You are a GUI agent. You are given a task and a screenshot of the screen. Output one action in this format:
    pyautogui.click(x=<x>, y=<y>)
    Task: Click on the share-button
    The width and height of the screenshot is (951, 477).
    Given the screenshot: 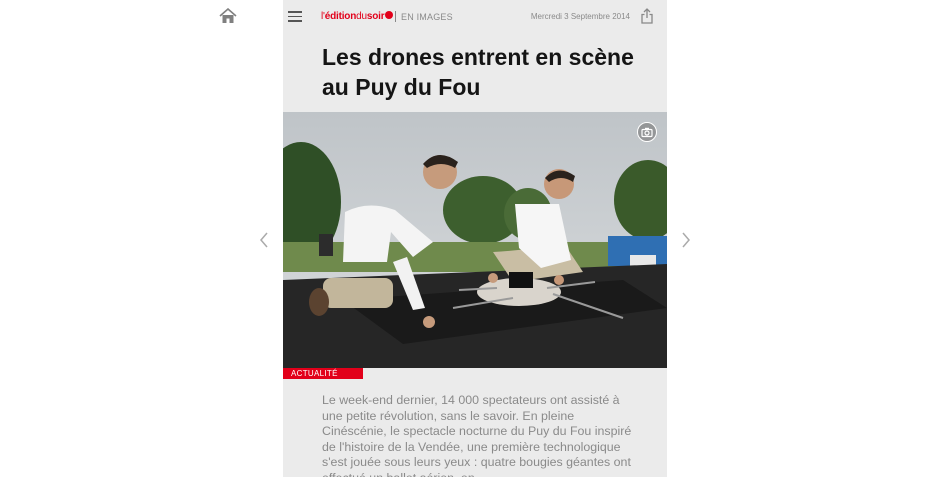 What is the action you would take?
    pyautogui.click(x=647, y=16)
    